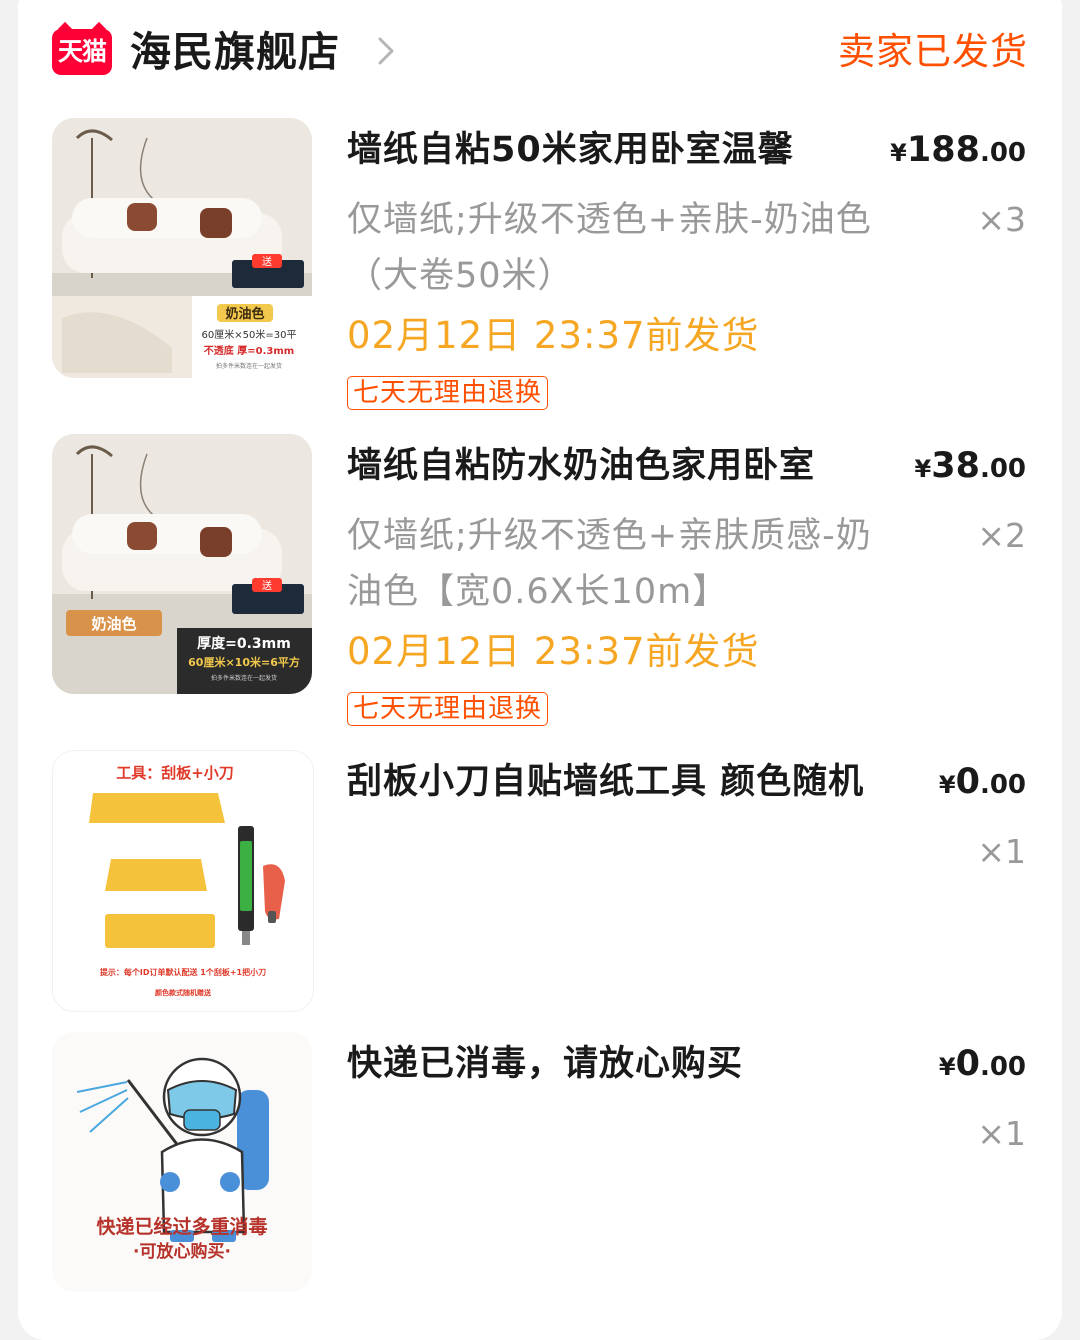  I want to click on tool-tip: 提示：每个ID订单默认配送 1个刮板+1把小刀, so click(183, 972).